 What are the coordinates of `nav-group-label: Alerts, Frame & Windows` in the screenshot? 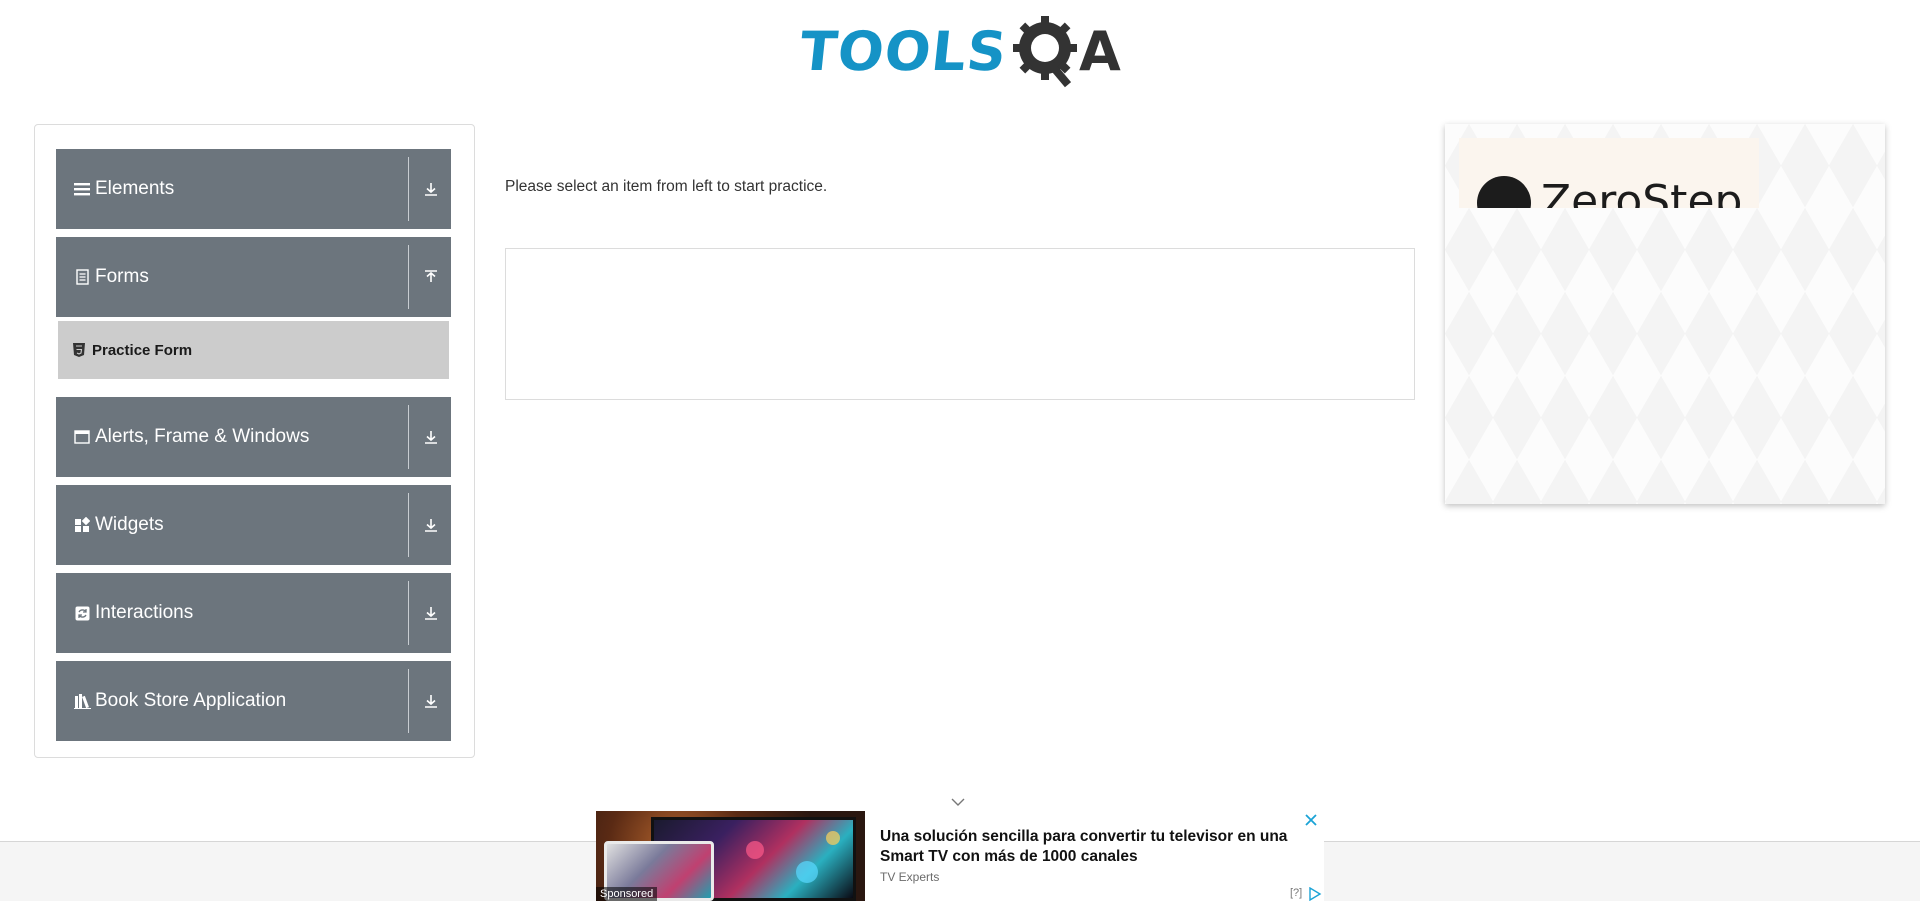 It's located at (202, 436).